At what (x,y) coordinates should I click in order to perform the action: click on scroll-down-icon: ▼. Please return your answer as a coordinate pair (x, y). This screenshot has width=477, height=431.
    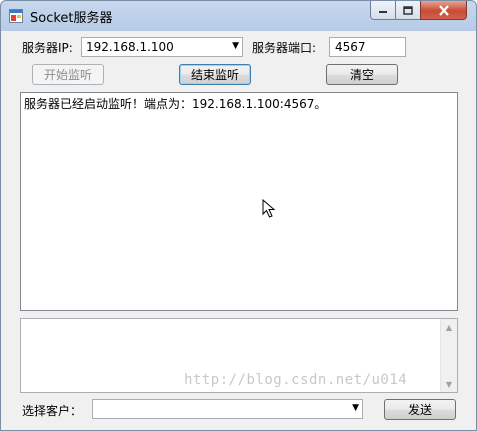
    Looking at the image, I should click on (449, 384).